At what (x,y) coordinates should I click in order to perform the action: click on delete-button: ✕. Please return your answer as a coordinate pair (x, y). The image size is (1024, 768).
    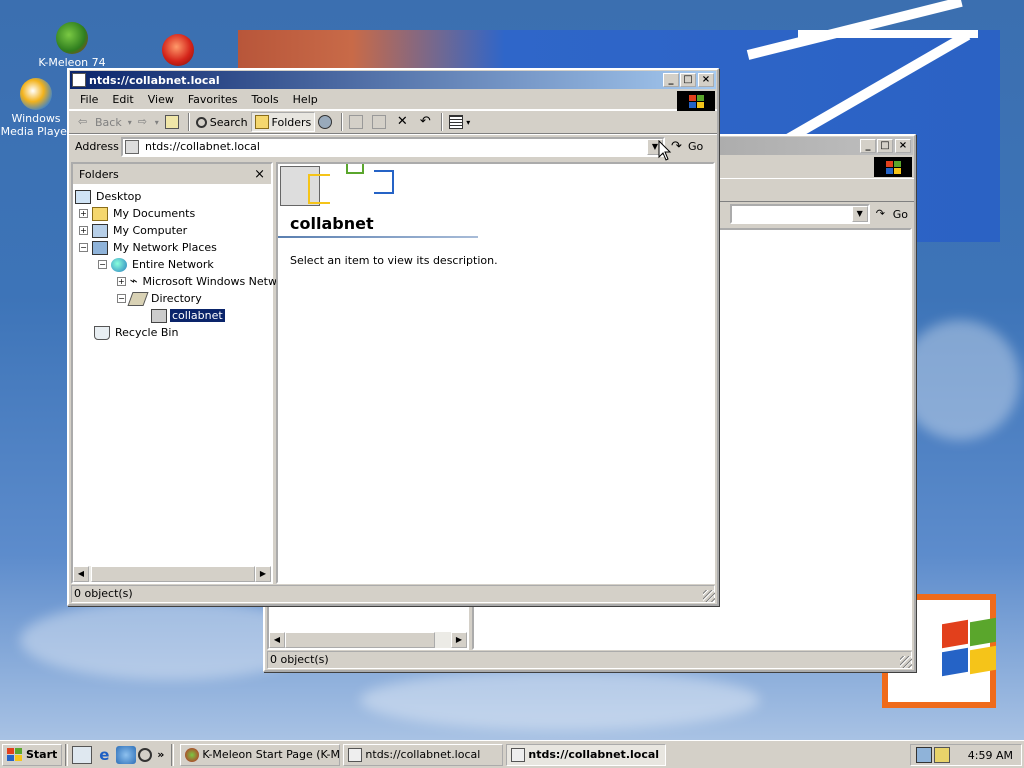
    Looking at the image, I should click on (403, 122).